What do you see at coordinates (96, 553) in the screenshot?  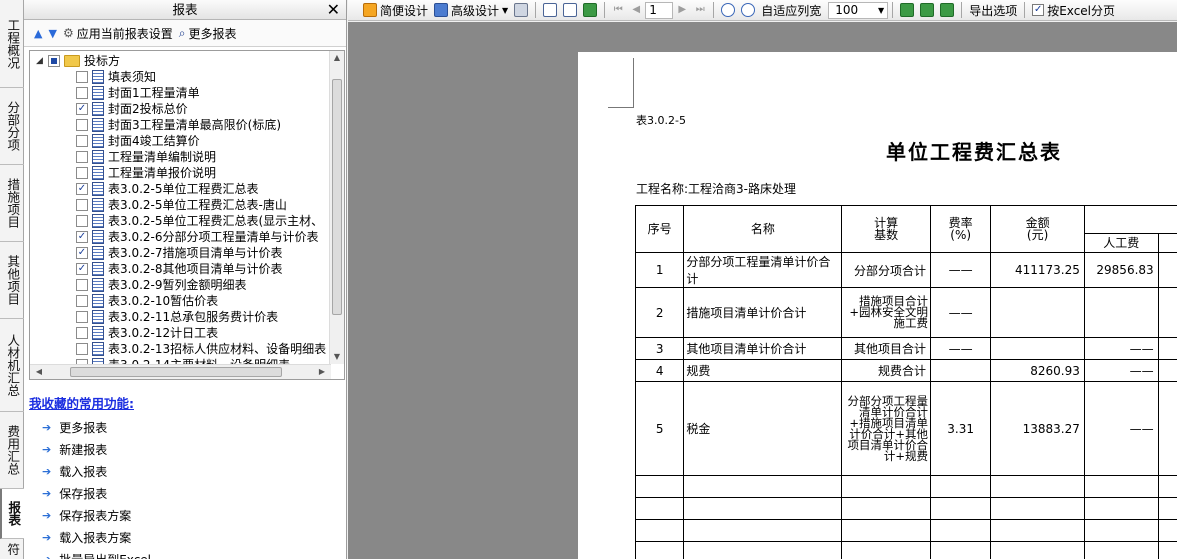 I see `favorite-item: ➔ 批量导出到Excel` at bounding box center [96, 553].